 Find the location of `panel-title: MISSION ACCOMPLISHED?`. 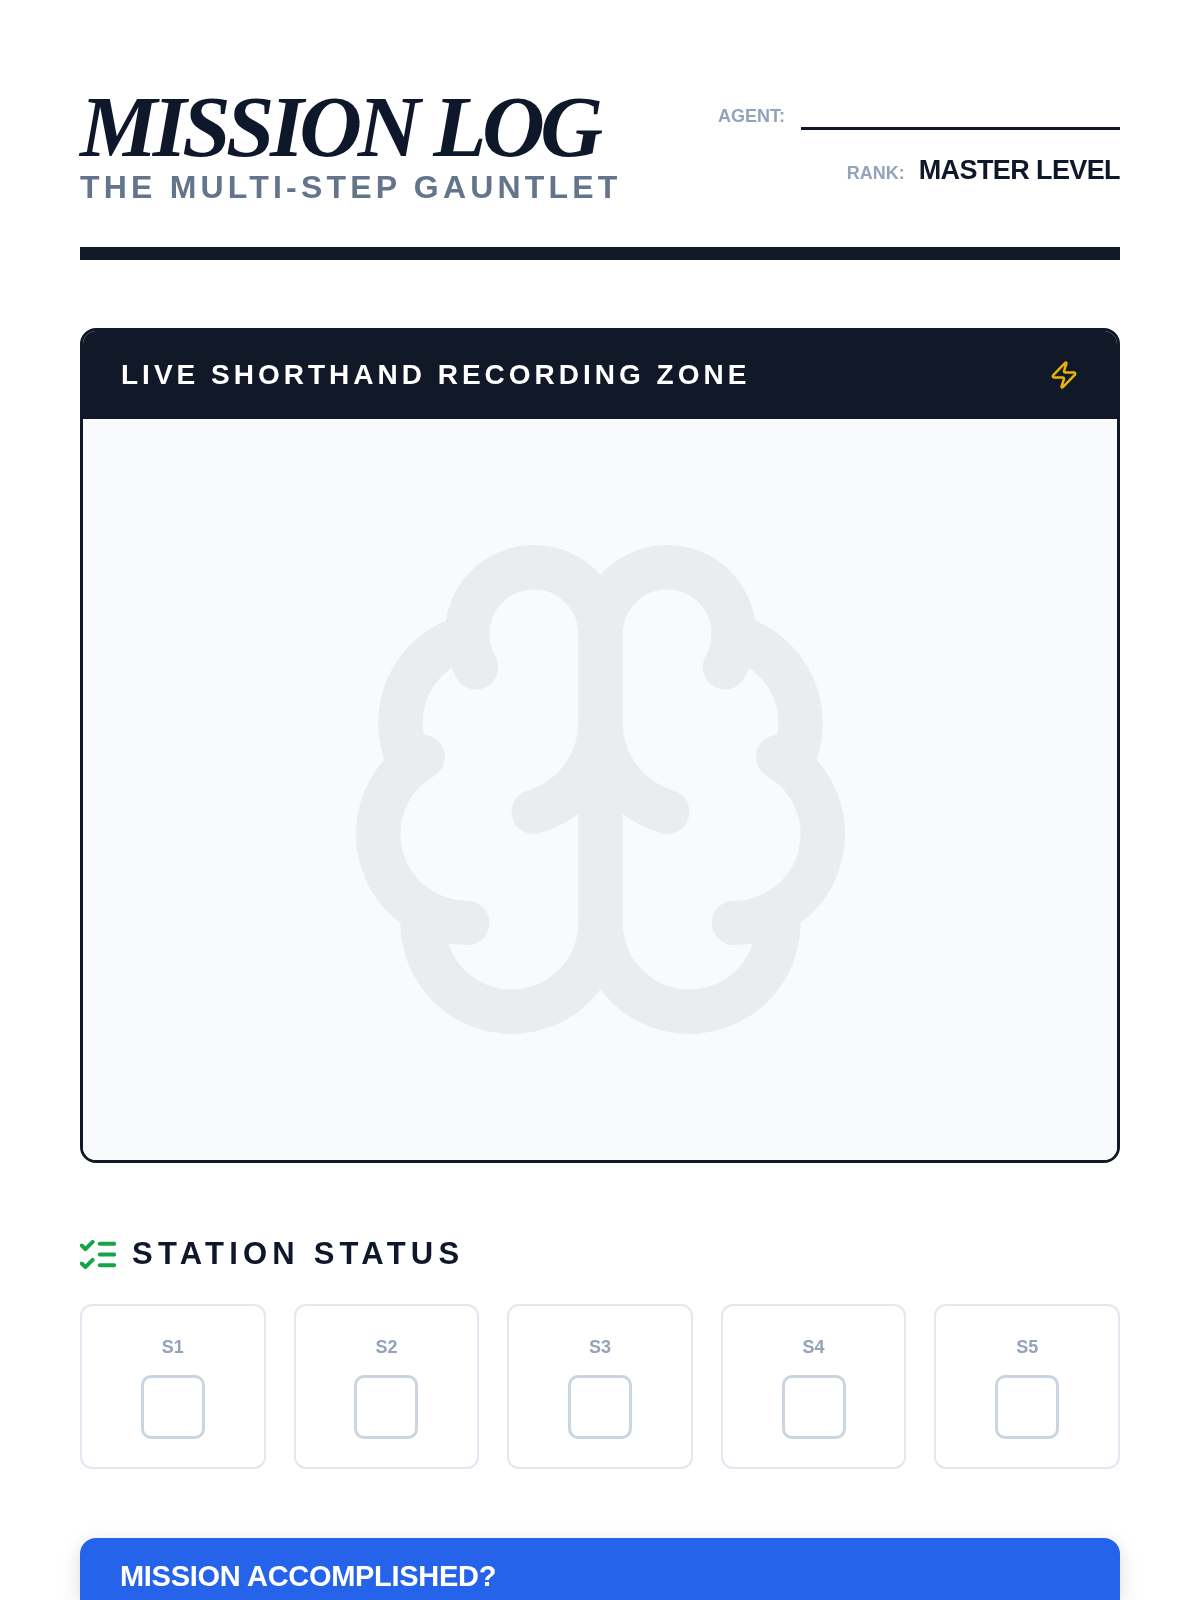

panel-title: MISSION ACCOMPLISHED? is located at coordinates (308, 1576).